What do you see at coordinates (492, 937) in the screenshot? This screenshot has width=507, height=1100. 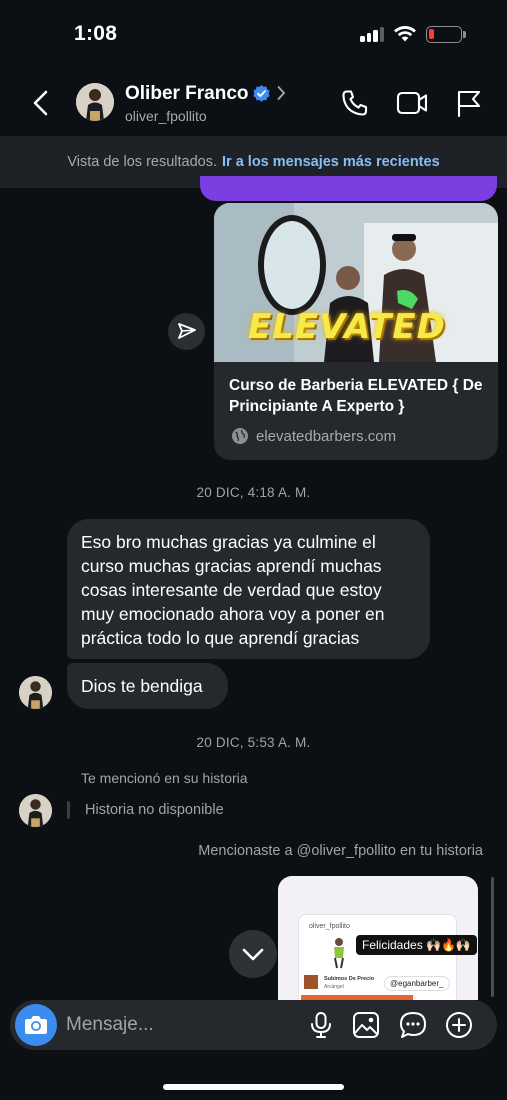 I see `scrollbar` at bounding box center [492, 937].